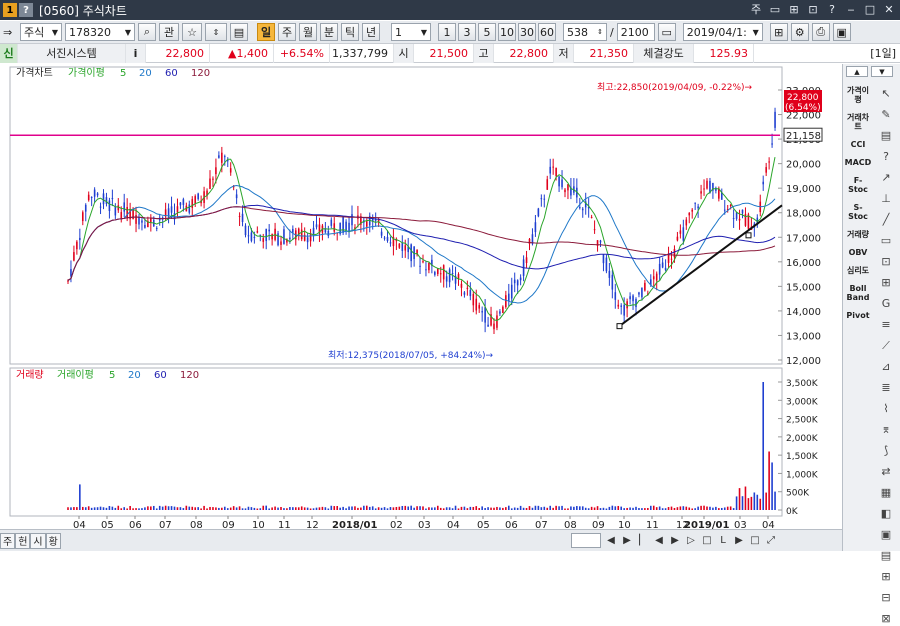  Describe the element at coordinates (722, 32) in the screenshot. I see `date-select: 2019/04/1: ▼` at that location.